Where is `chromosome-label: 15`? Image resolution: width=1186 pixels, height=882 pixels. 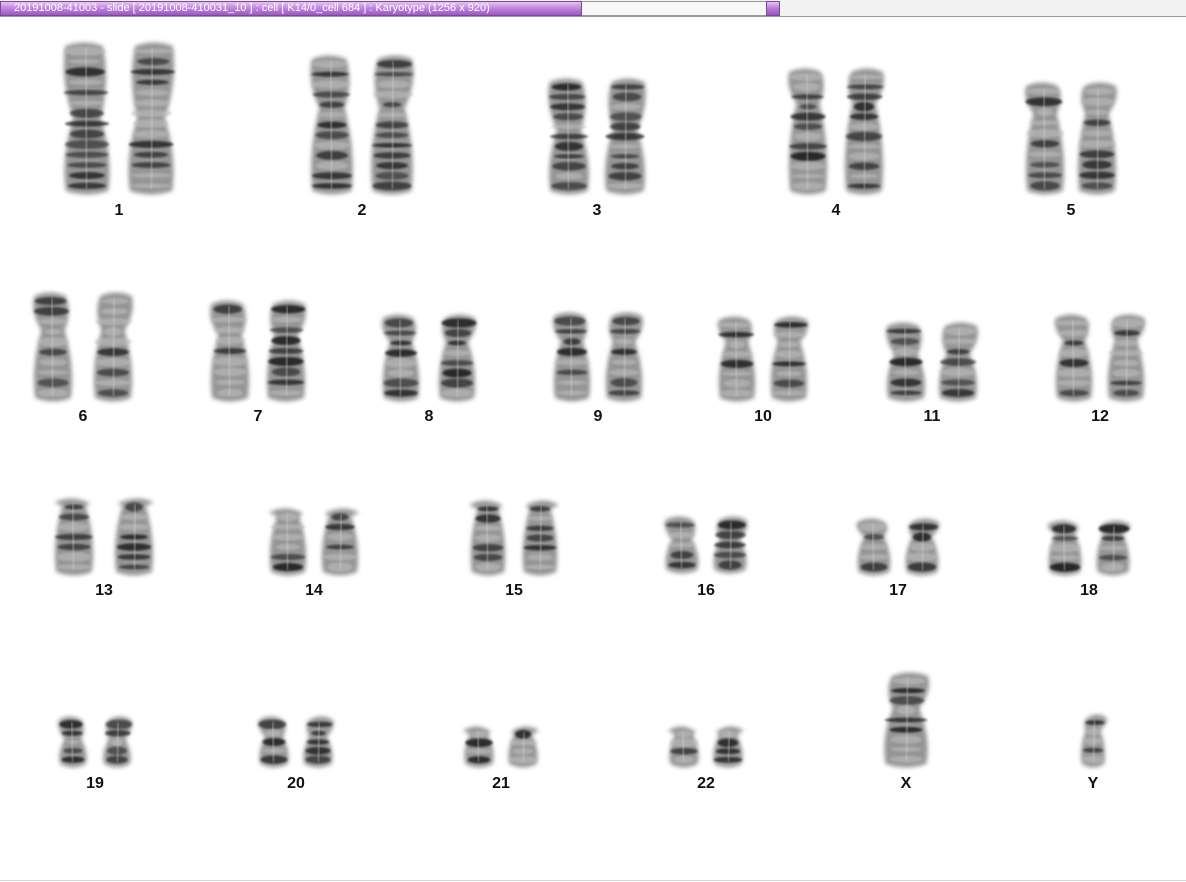
chromosome-label: 15 is located at coordinates (514, 590).